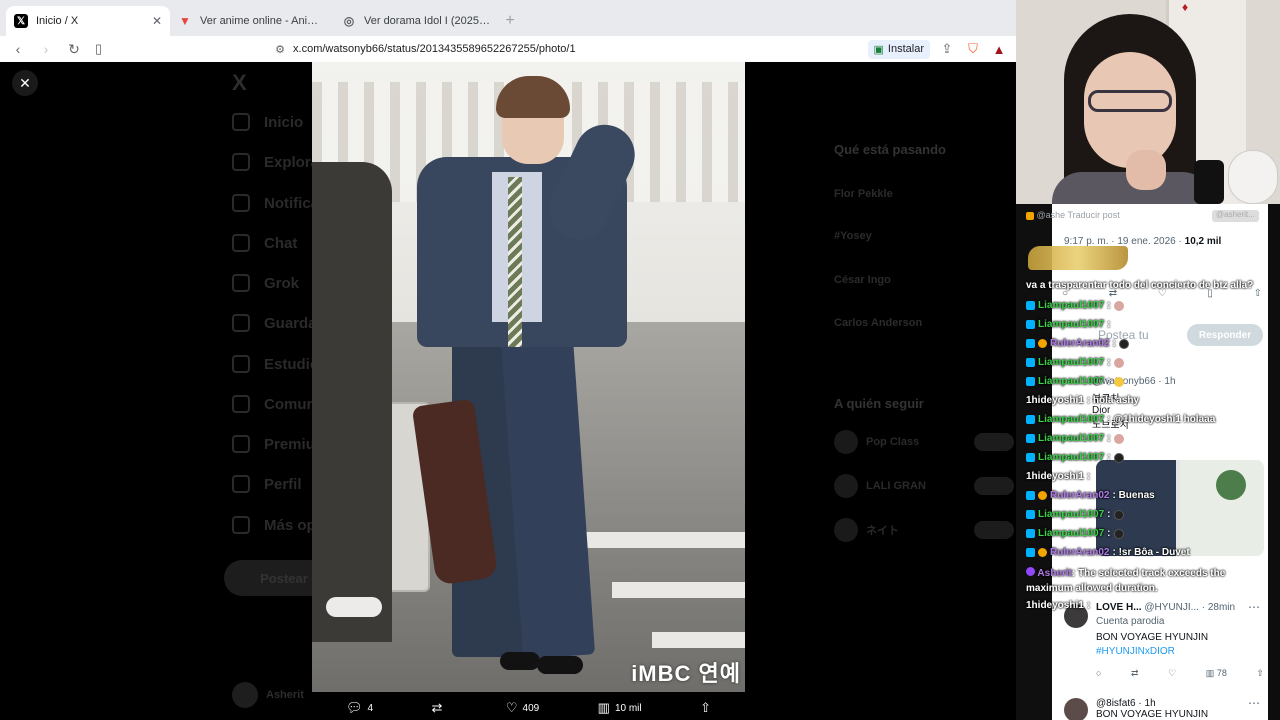 This screenshot has width=1280, height=720. Describe the element at coordinates (427, 21) in the screenshot. I see `tab-title: Ver dorama Idol I (2025) online comp` at that location.